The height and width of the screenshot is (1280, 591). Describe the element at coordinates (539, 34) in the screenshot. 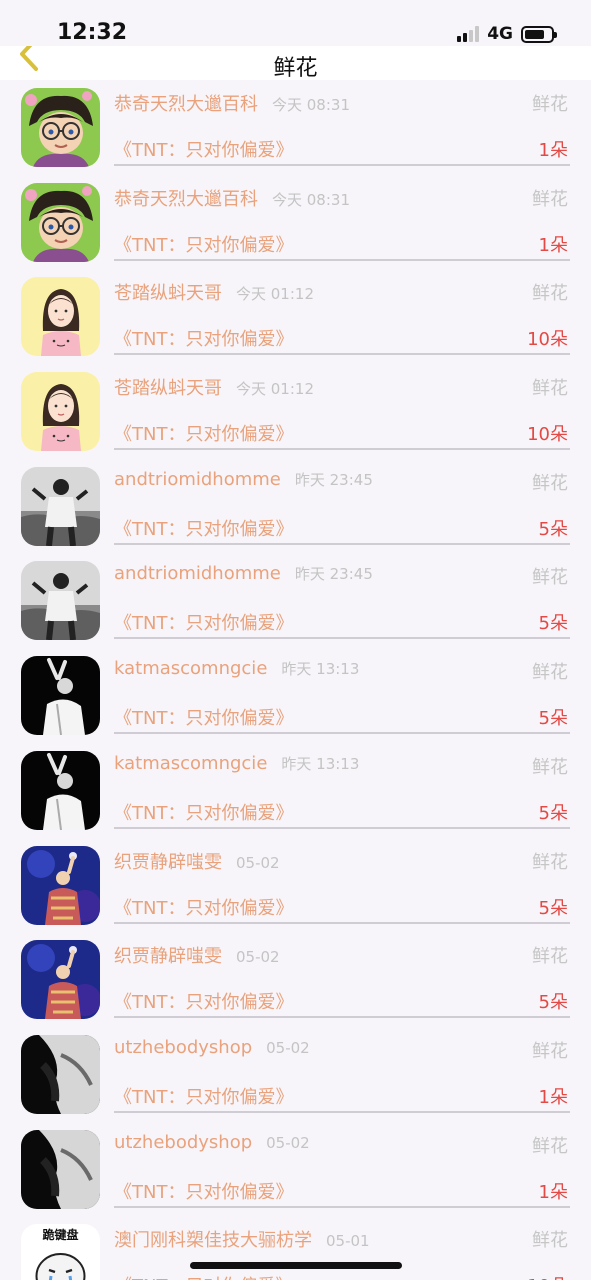

I see `battery-icon` at that location.